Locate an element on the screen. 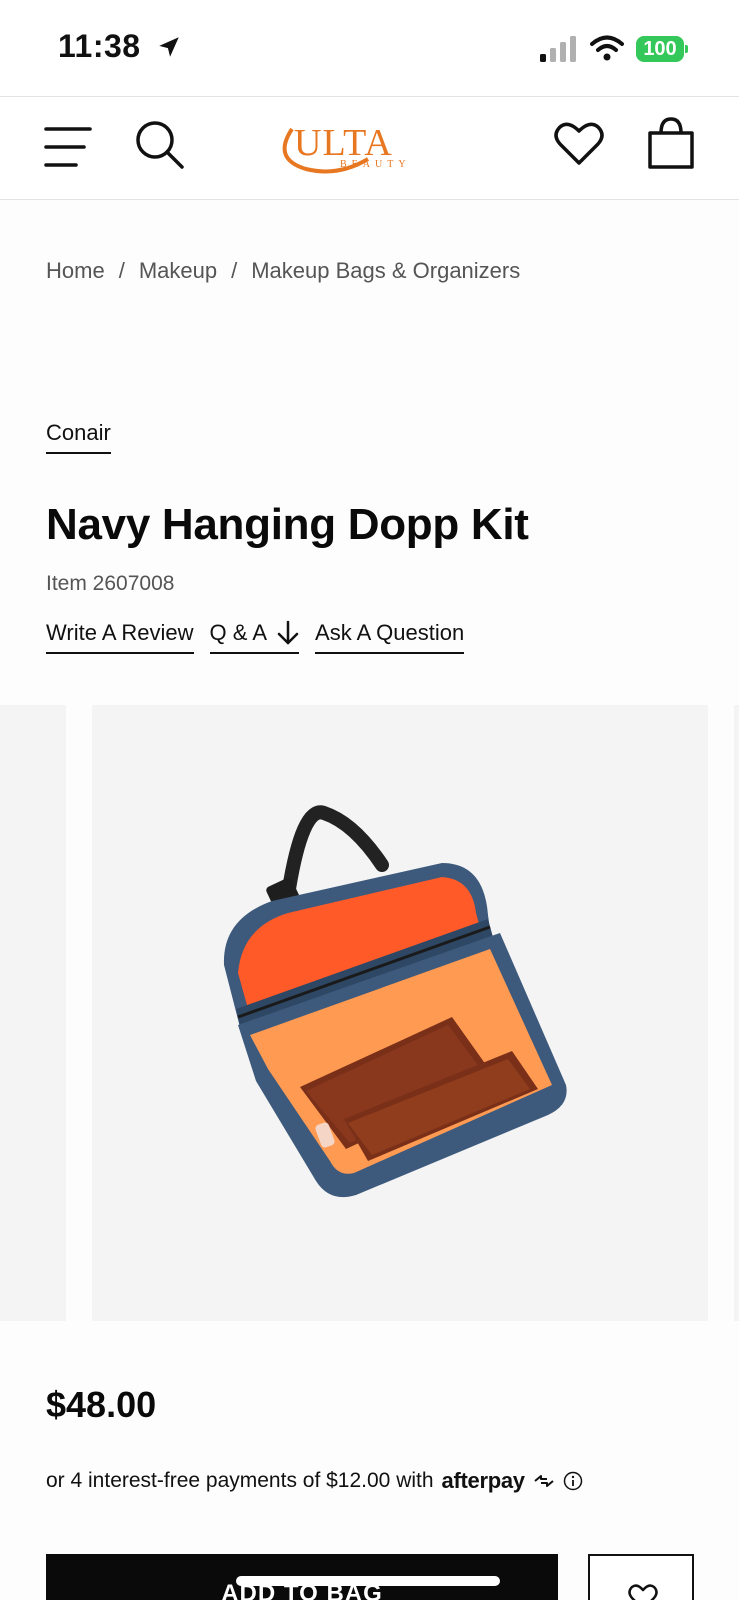 The image size is (739, 1600). status-bar: 11:38 100 is located at coordinates (369, 48).